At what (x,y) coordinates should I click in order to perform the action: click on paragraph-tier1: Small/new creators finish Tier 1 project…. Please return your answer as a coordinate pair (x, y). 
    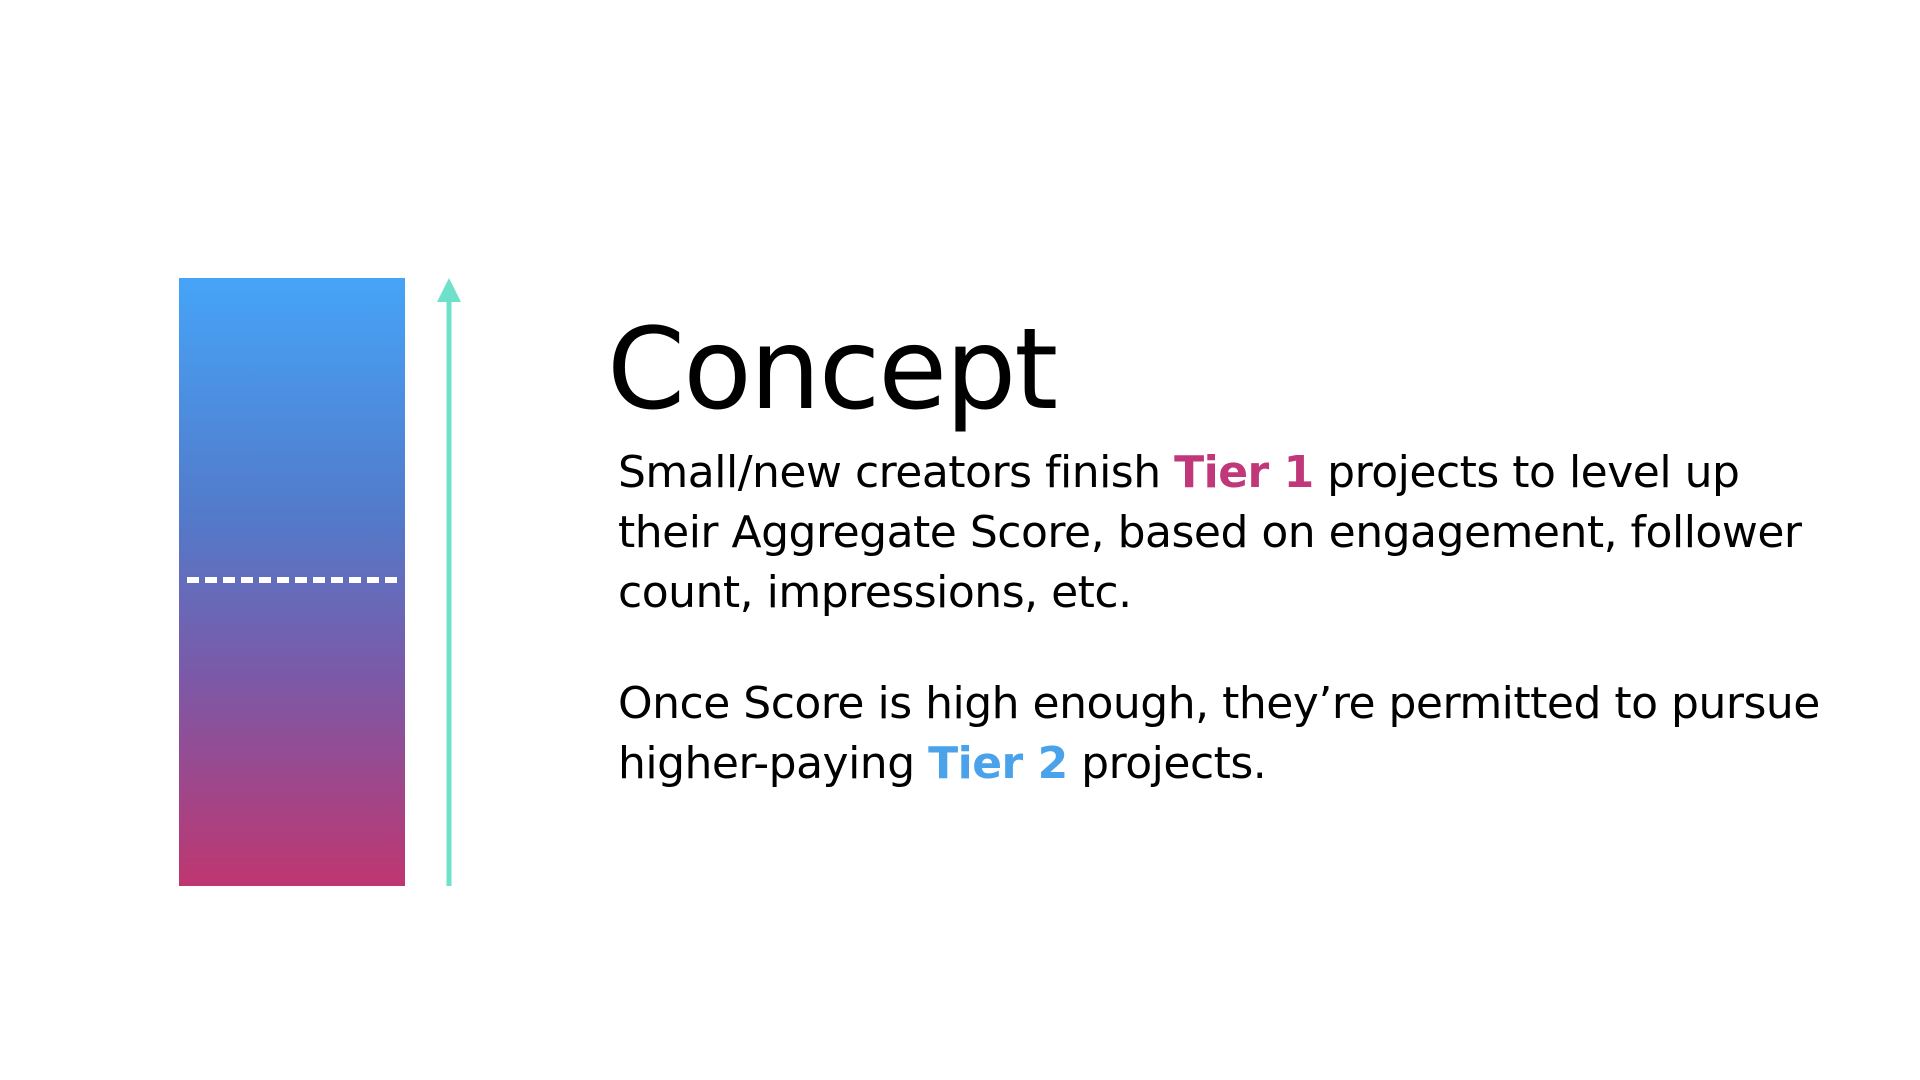
    Looking at the image, I should click on (1223, 533).